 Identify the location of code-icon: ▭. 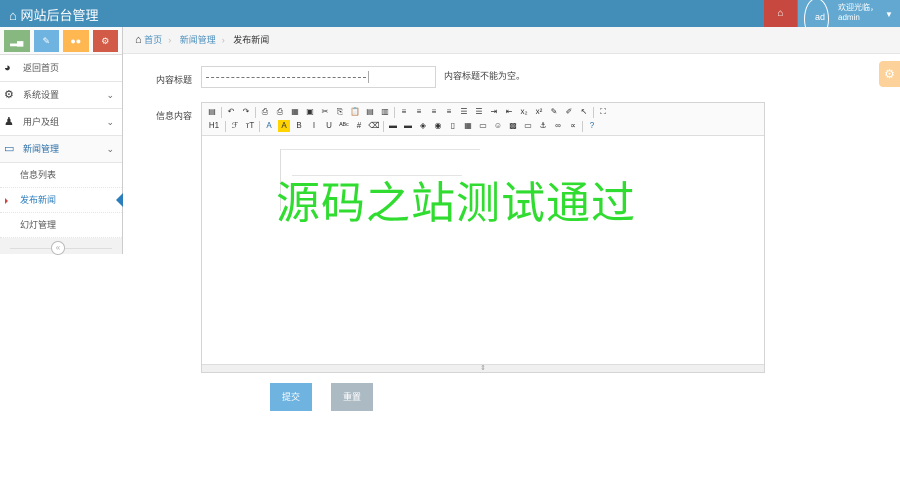
(528, 126).